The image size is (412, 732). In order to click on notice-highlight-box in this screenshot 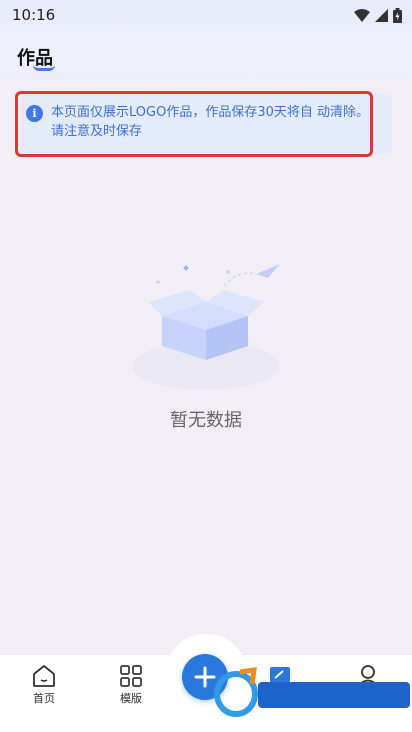, I will do `click(194, 124)`.